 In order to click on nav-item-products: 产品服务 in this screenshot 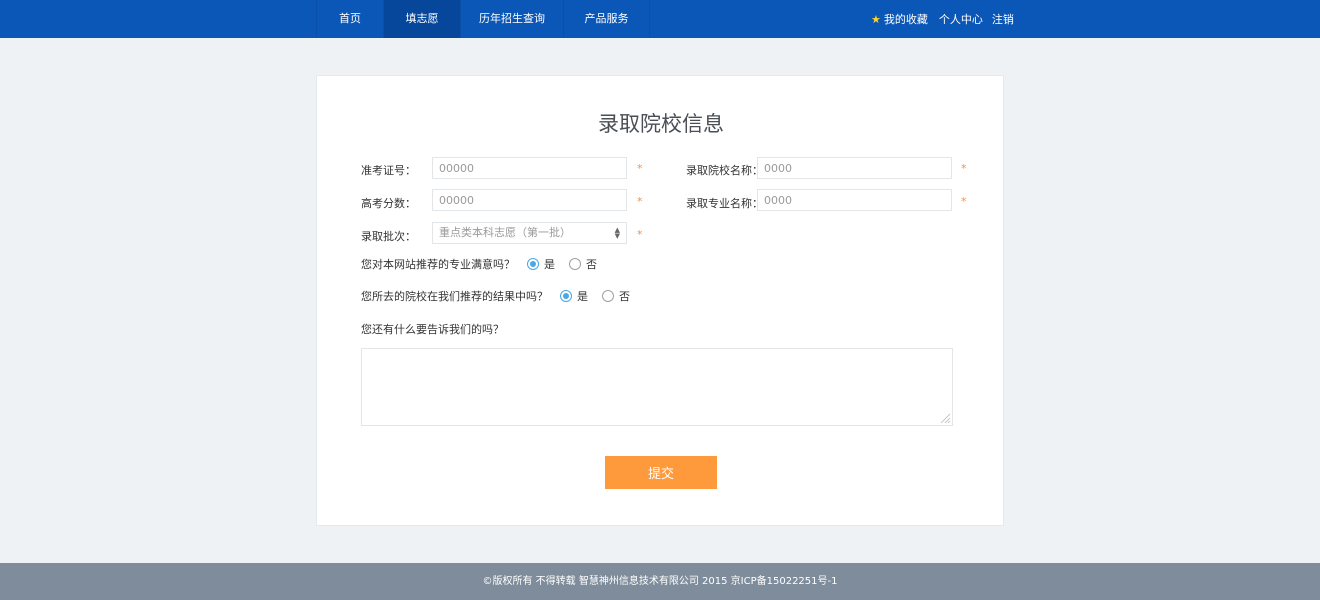, I will do `click(607, 19)`.